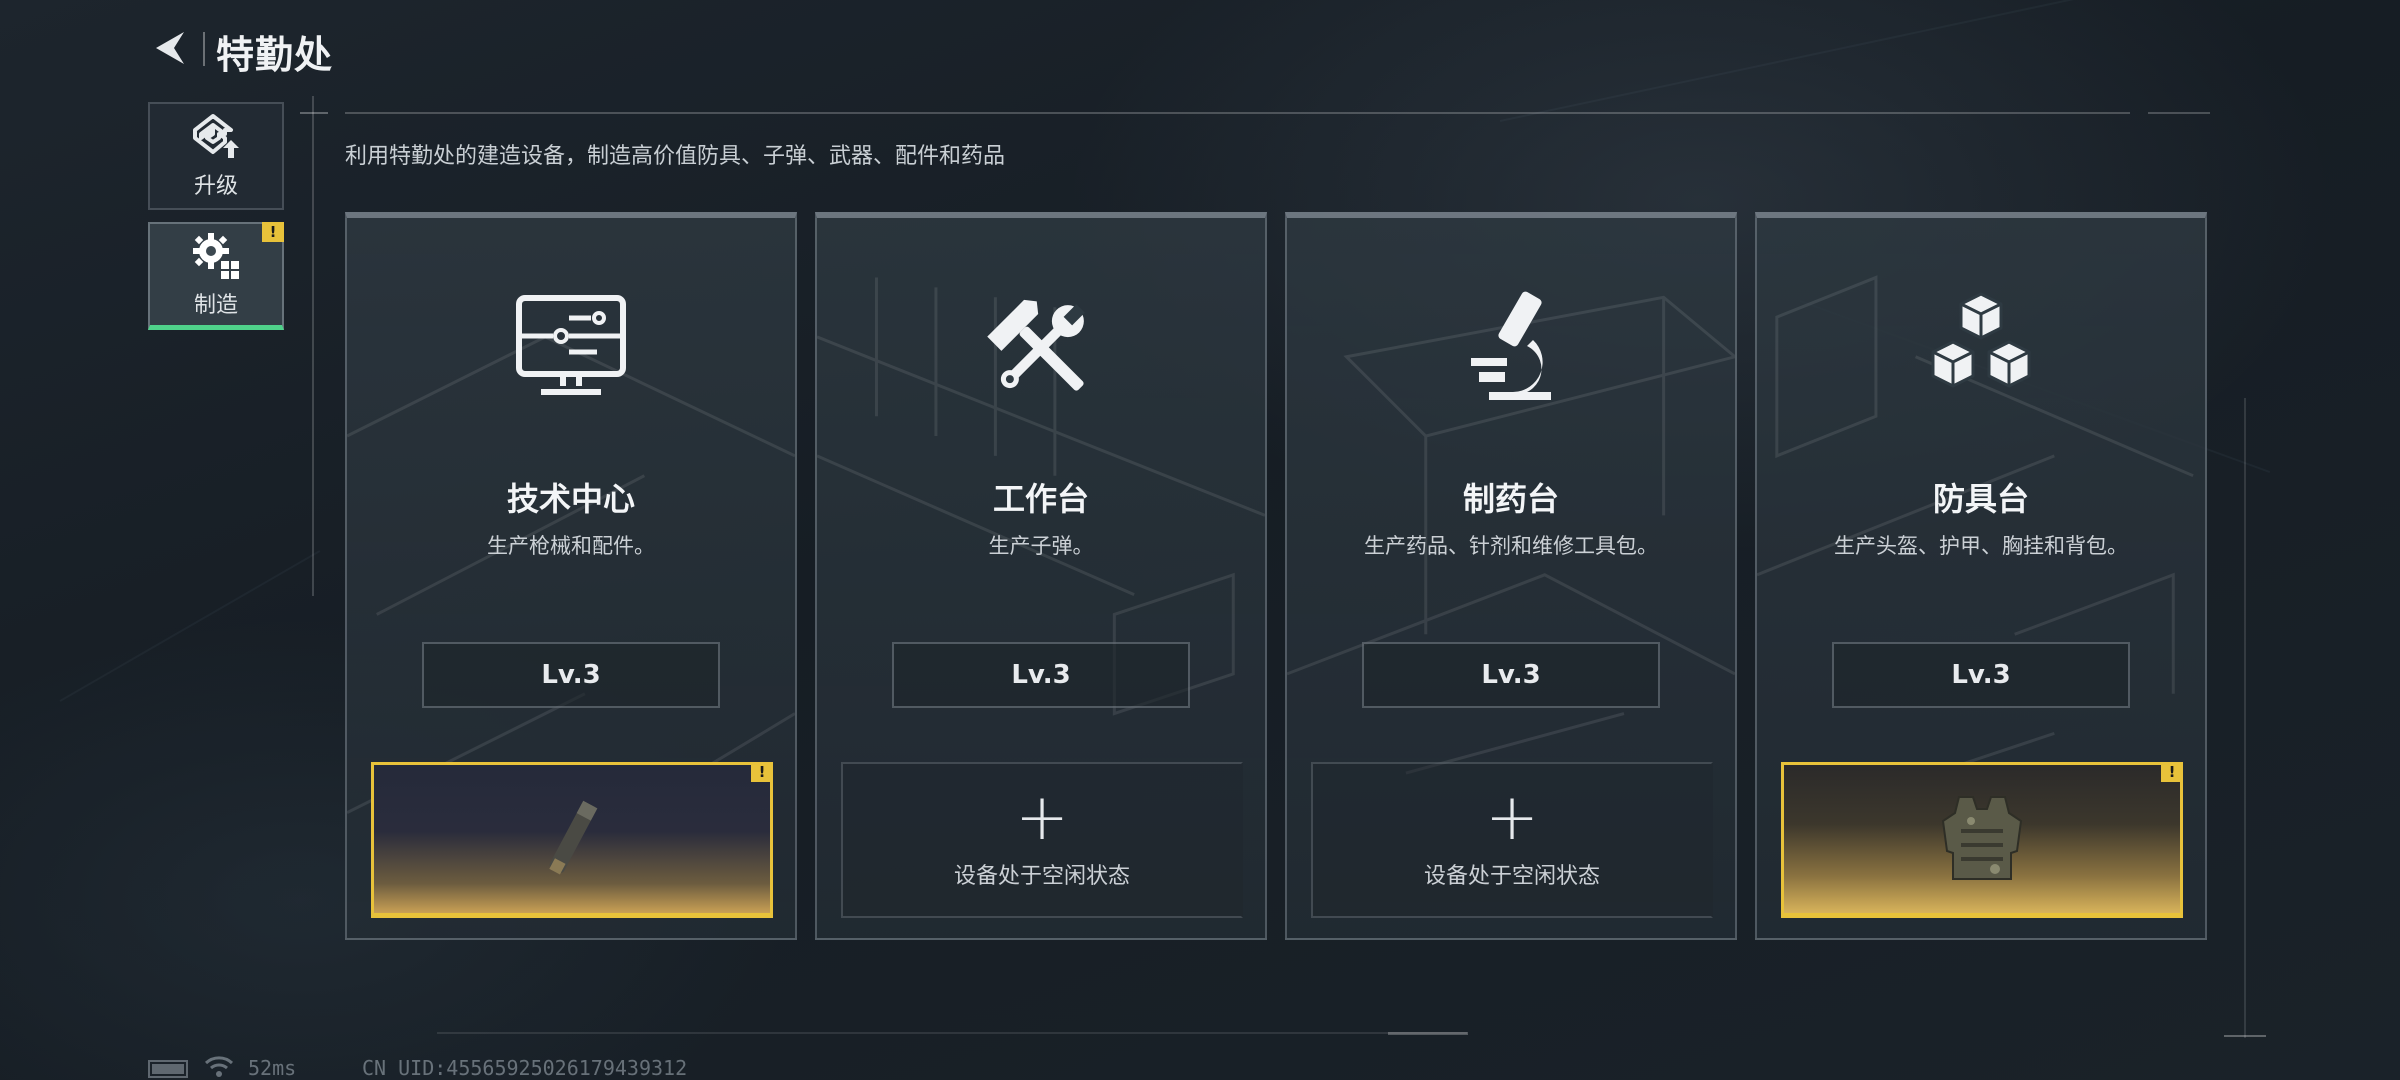  Describe the element at coordinates (570, 499) in the screenshot. I see `facility-title: 技术中心` at that location.